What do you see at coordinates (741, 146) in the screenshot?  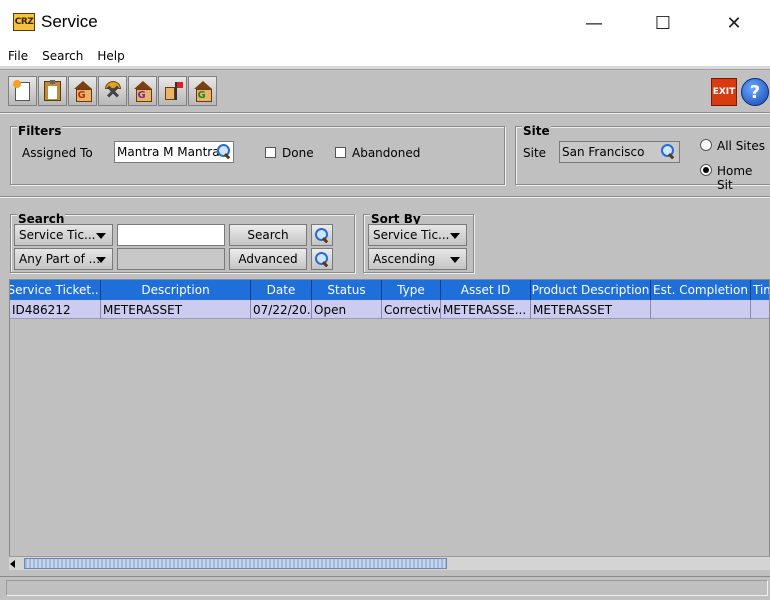 I see `all-sites-label: All Sites` at bounding box center [741, 146].